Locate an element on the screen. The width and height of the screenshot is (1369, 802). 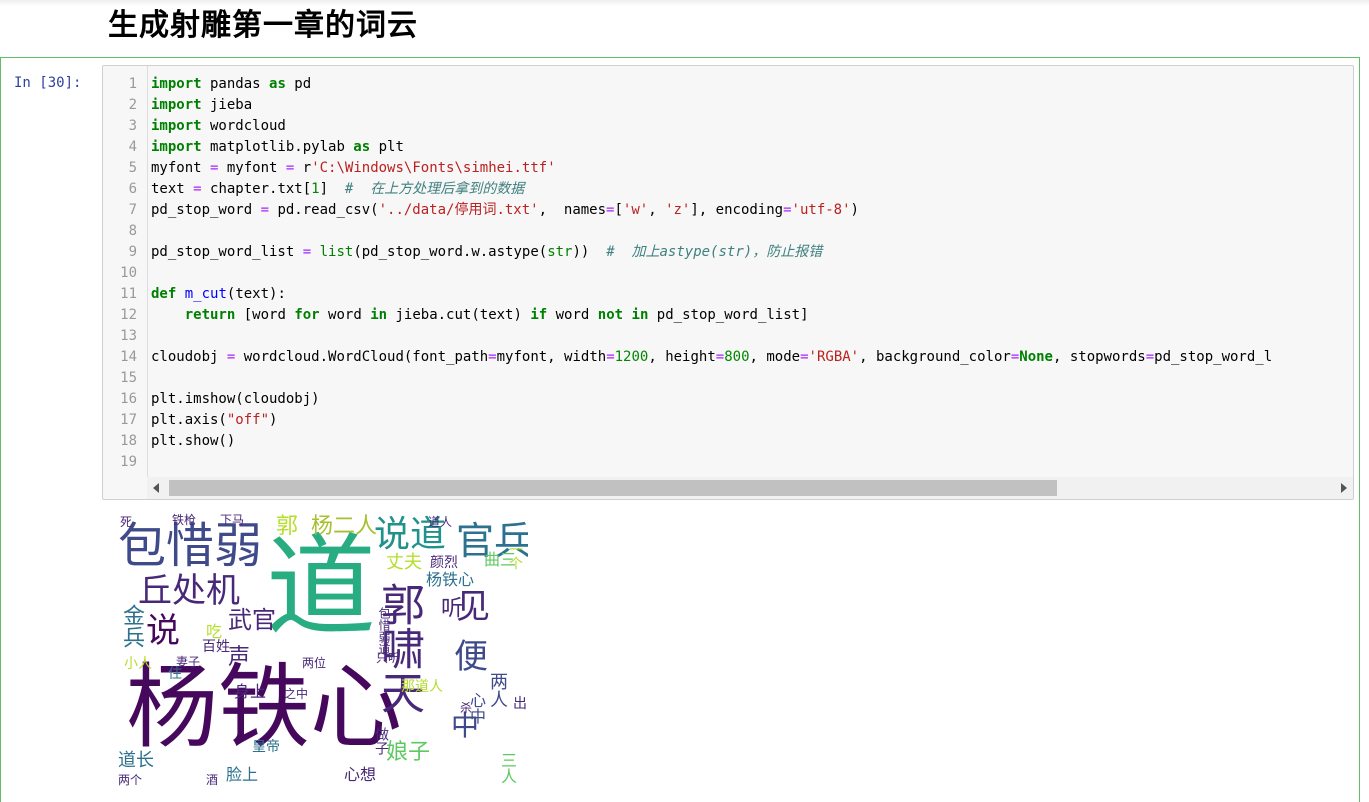
wordcloud-word: 道人 is located at coordinates (440, 522).